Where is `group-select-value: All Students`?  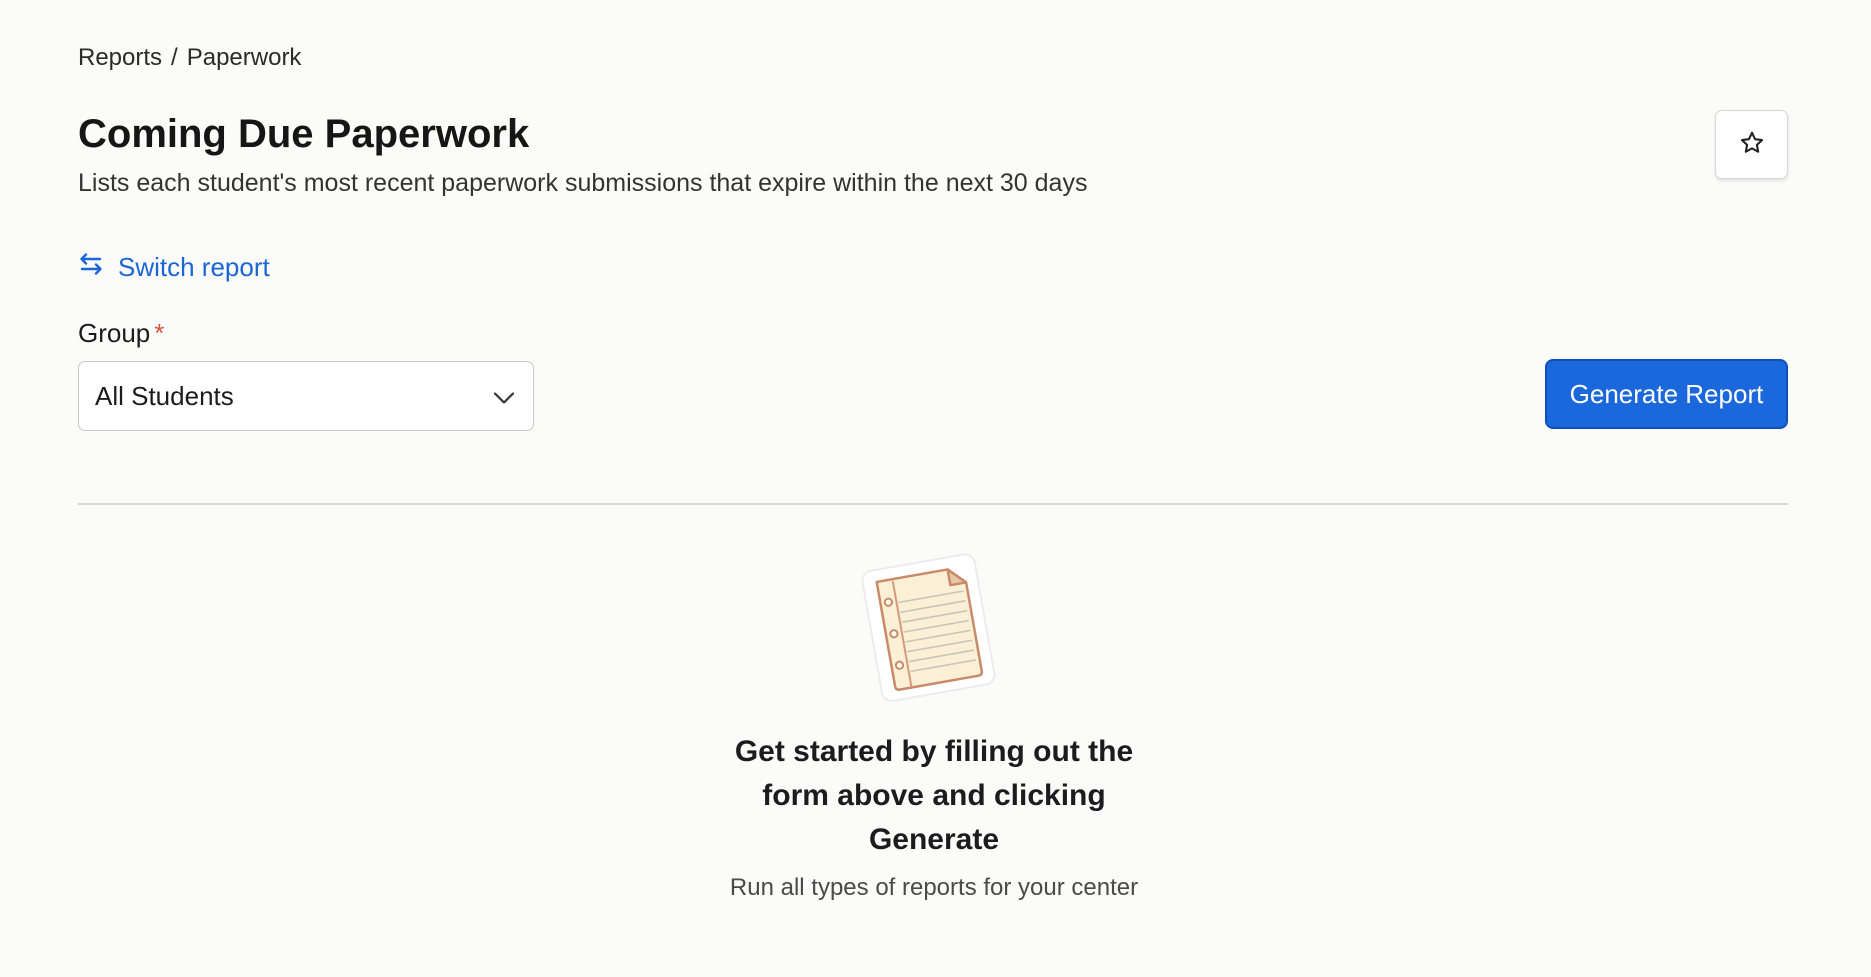
group-select-value: All Students is located at coordinates (164, 395).